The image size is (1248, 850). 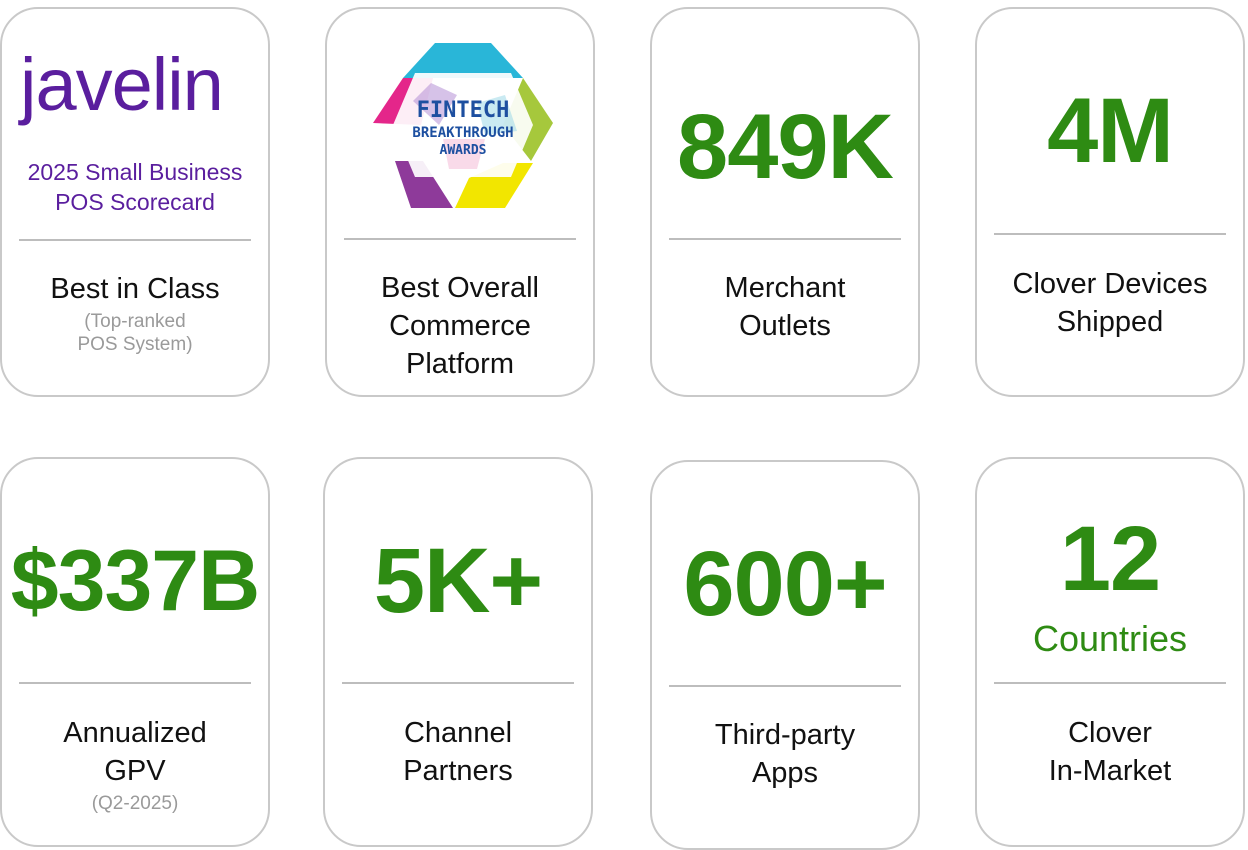 What do you see at coordinates (122, 84) in the screenshot?
I see `javelin-logo: javelin` at bounding box center [122, 84].